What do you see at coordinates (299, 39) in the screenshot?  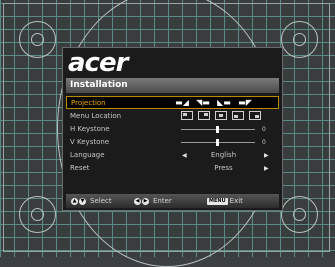 I see `corner-circle-top-right-inner` at bounding box center [299, 39].